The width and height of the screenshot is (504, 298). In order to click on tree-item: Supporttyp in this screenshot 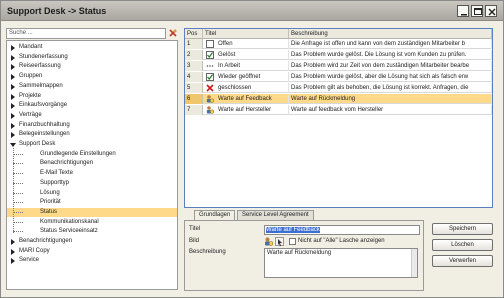, I will do `click(92, 183)`.